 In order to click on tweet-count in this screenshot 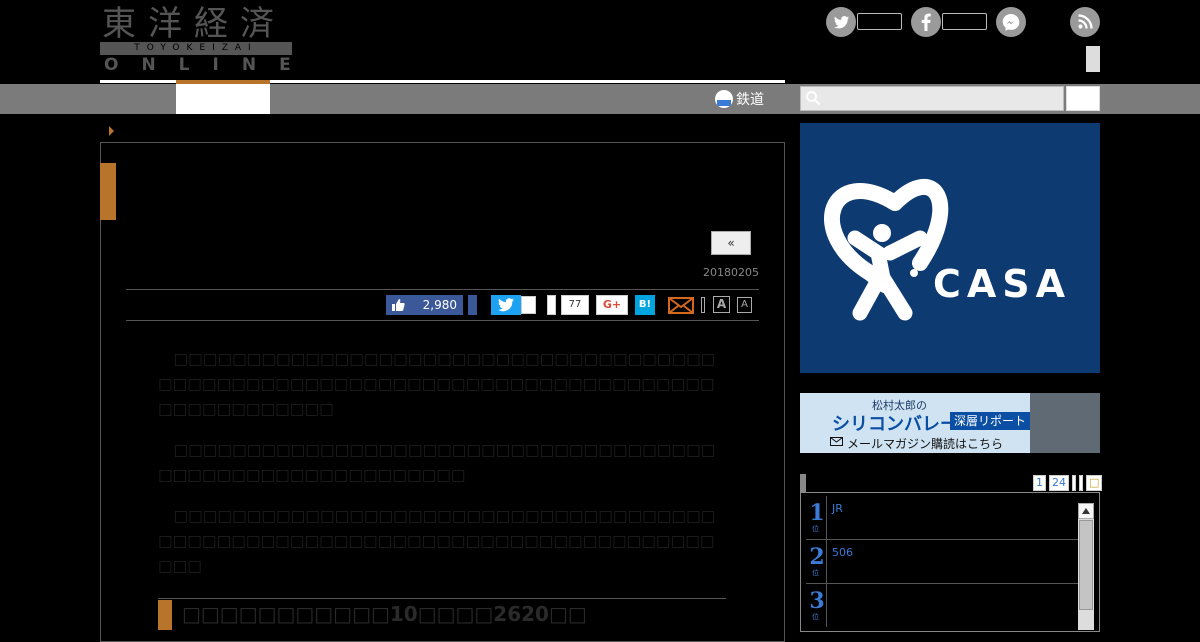, I will do `click(528, 305)`.